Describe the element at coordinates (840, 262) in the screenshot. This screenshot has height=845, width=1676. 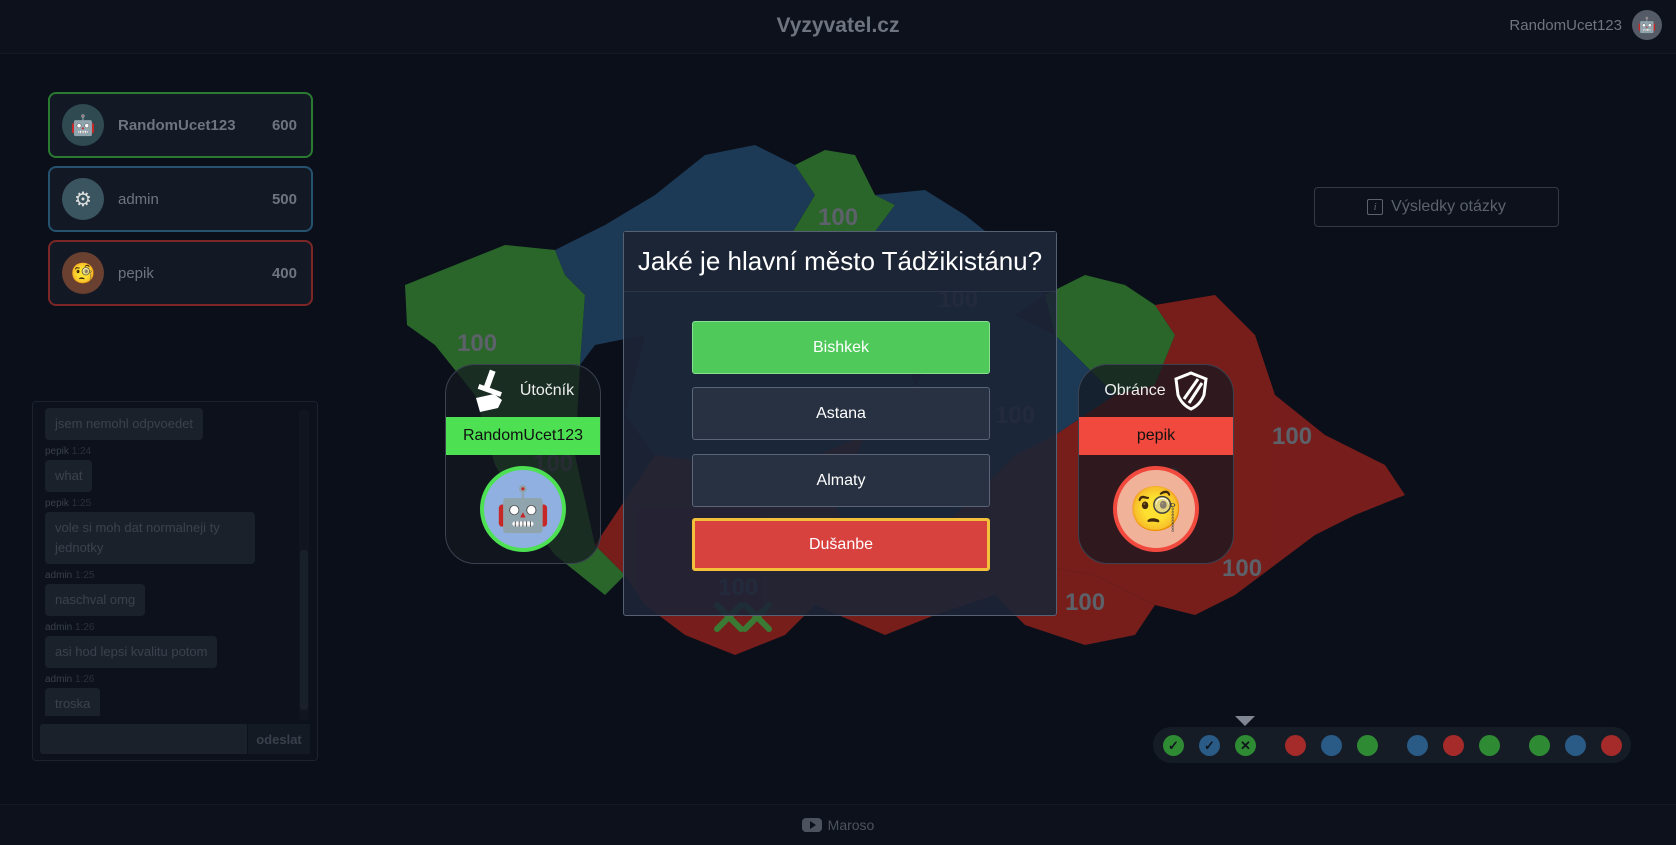
I see `question-text: Jaké je hlavní město Tádžikistánu?` at that location.